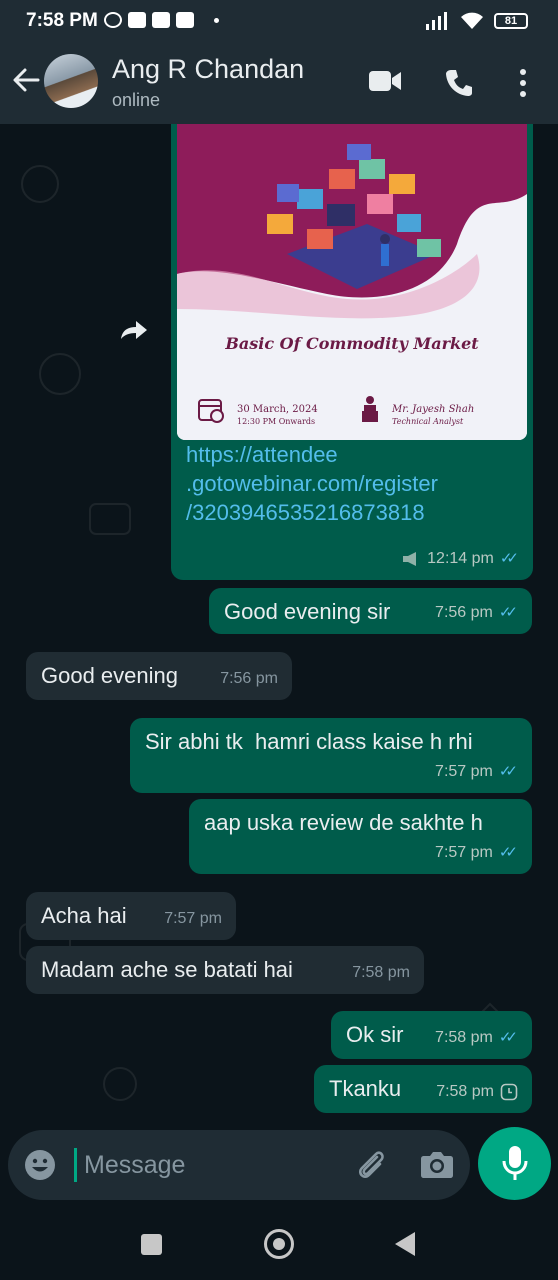  What do you see at coordinates (385, 81) in the screenshot?
I see `video-call-icon` at bounding box center [385, 81].